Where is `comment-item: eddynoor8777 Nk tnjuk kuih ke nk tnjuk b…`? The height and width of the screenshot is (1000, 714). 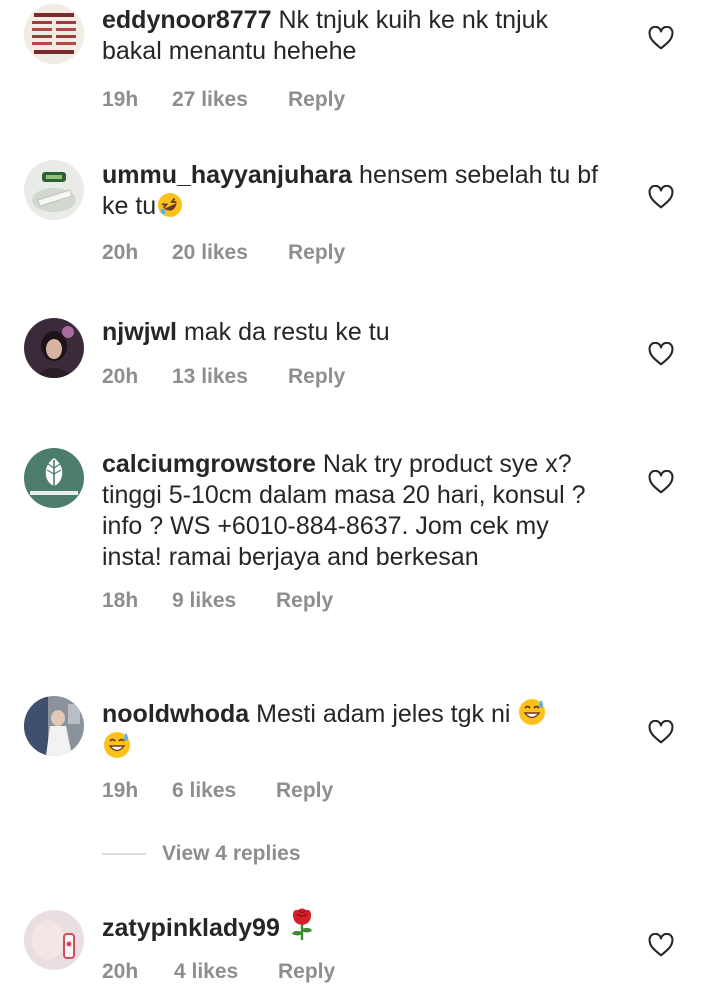
comment-item: eddynoor8777 Nk tnjuk kuih ke nk tnjuk b… is located at coordinates (357, 60).